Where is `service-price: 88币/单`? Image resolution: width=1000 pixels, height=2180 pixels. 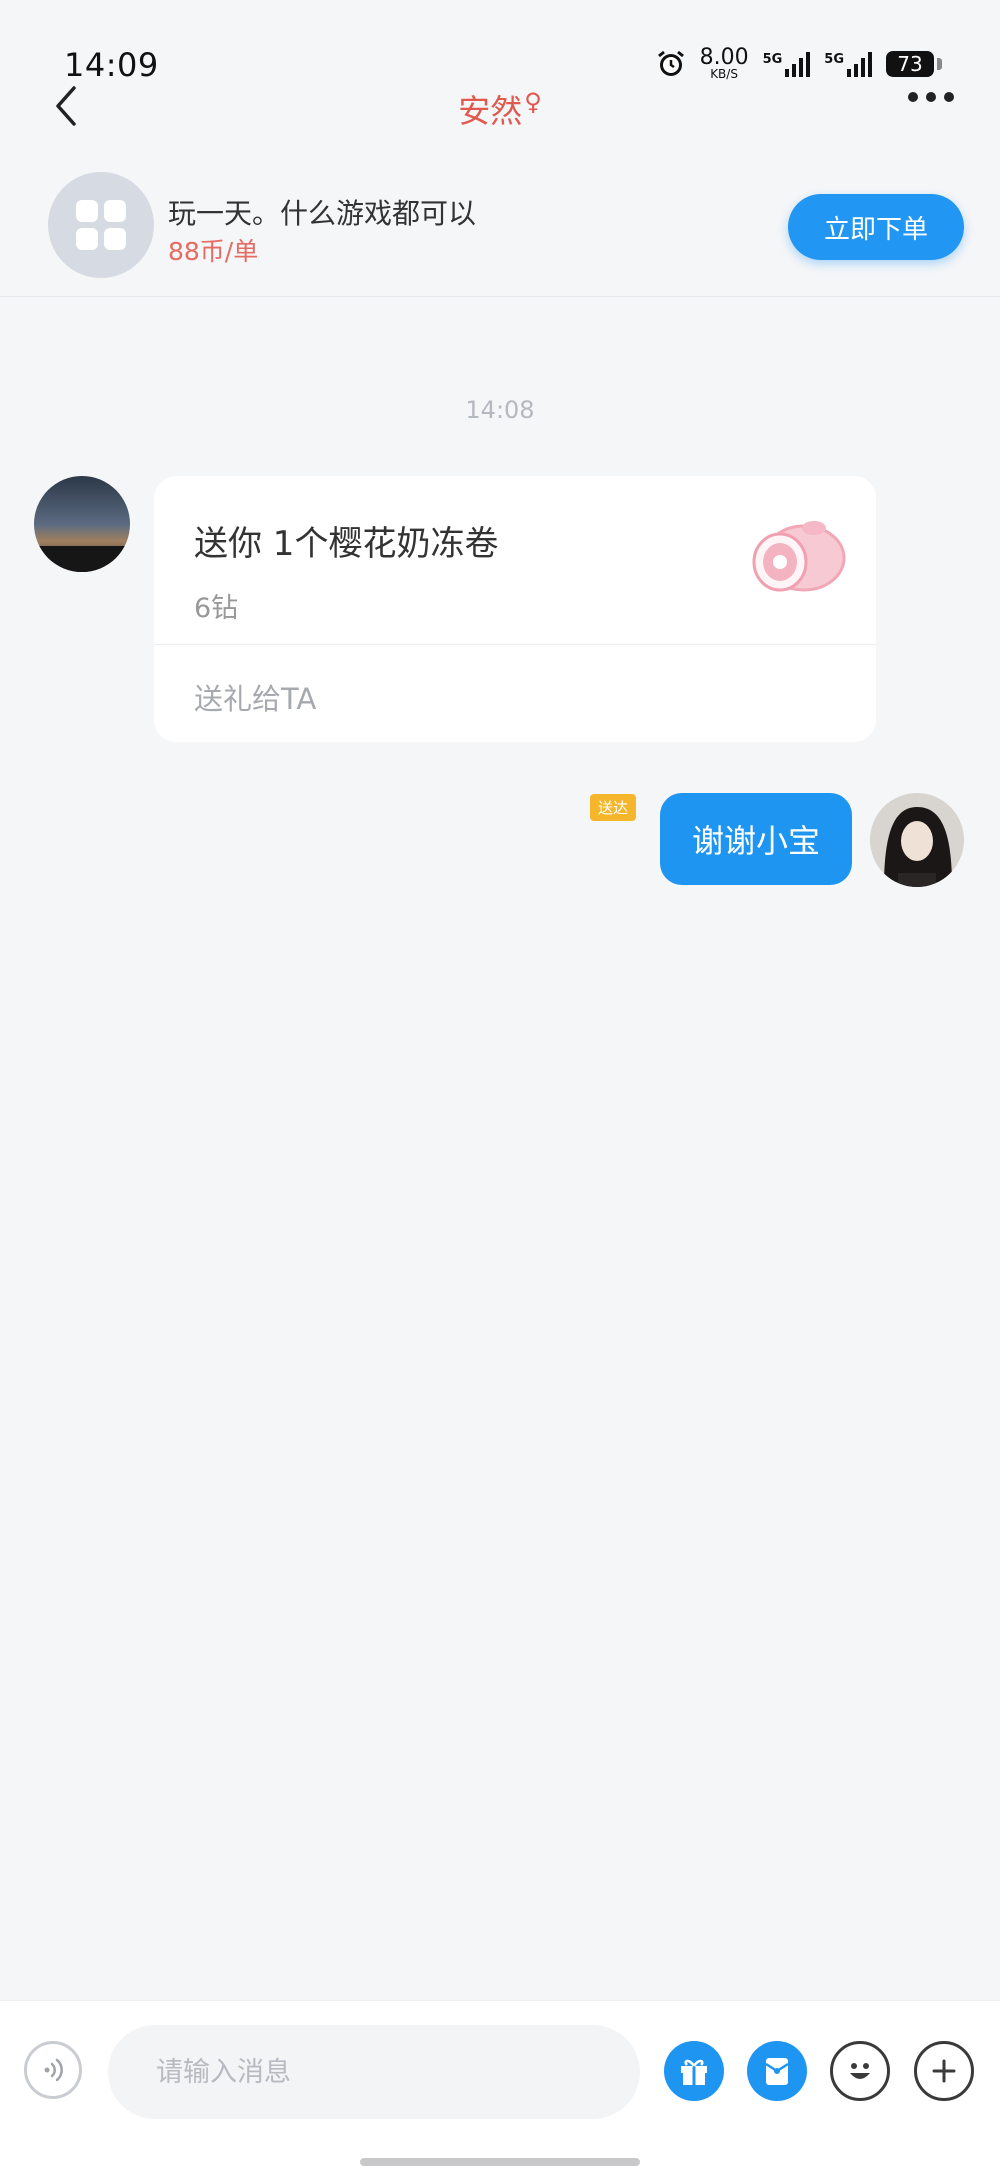
service-price: 88币/单 is located at coordinates (213, 251).